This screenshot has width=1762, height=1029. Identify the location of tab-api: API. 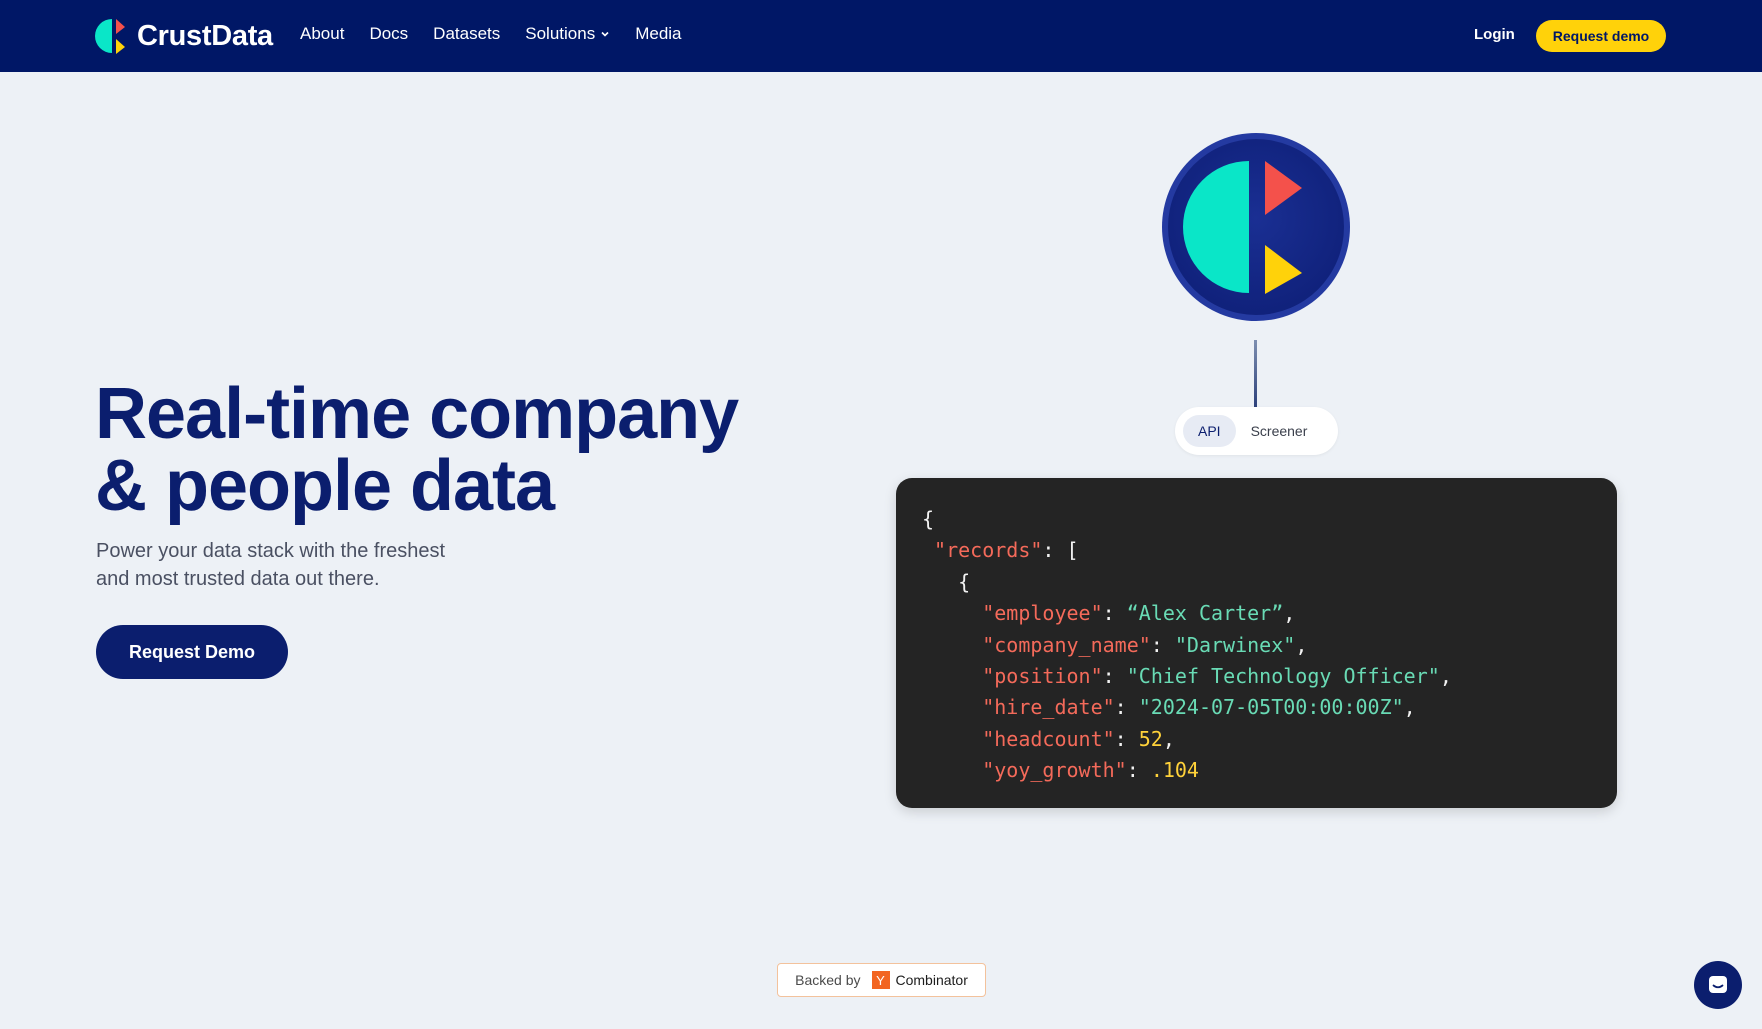
(1209, 431).